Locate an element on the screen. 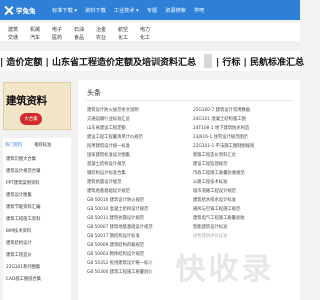 This screenshot has height=300, width=320. list-item: 公路工程技术标准 is located at coordinates (245, 182).